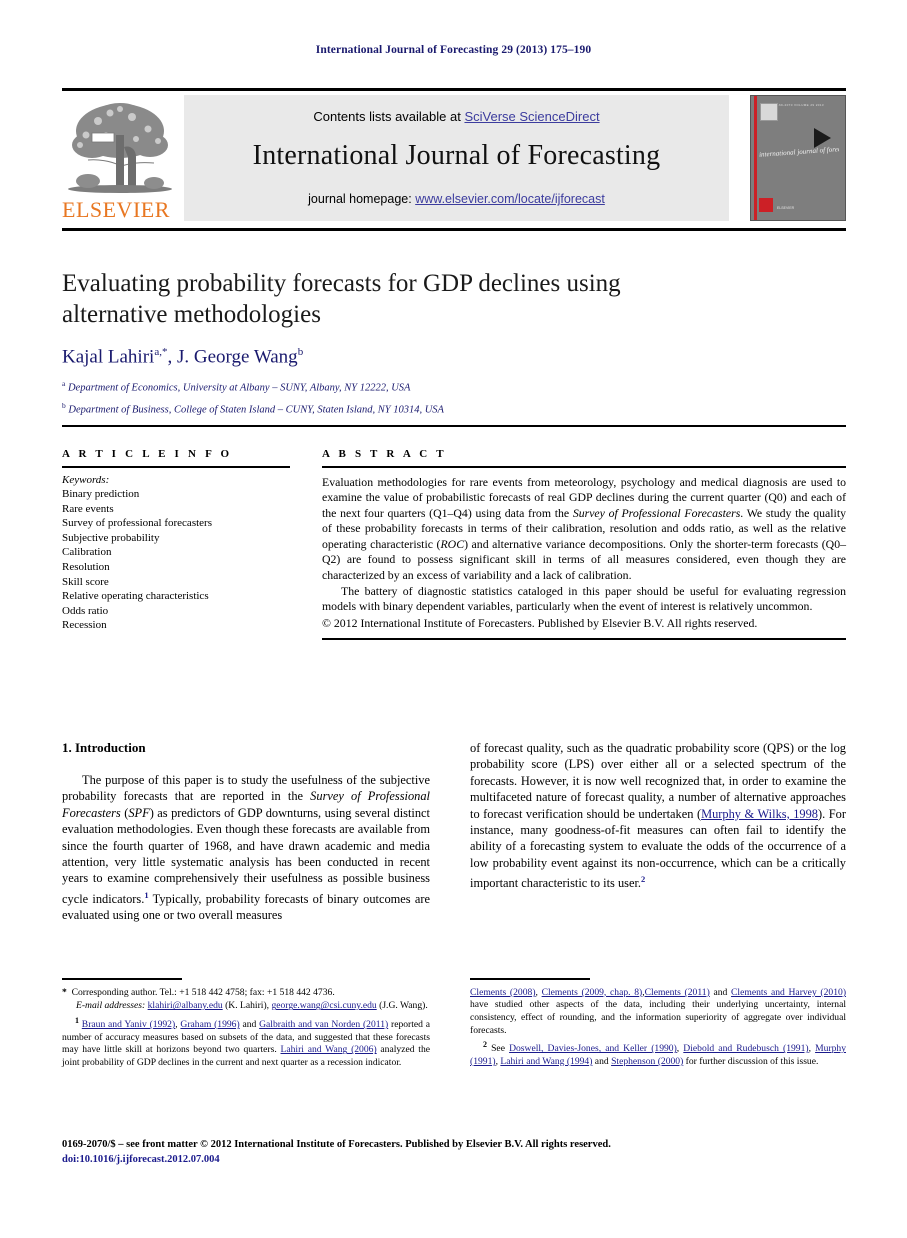 Image resolution: width=907 pixels, height=1238 pixels. What do you see at coordinates (161, 352) in the screenshot?
I see `author-1-marker: a,*` at bounding box center [161, 352].